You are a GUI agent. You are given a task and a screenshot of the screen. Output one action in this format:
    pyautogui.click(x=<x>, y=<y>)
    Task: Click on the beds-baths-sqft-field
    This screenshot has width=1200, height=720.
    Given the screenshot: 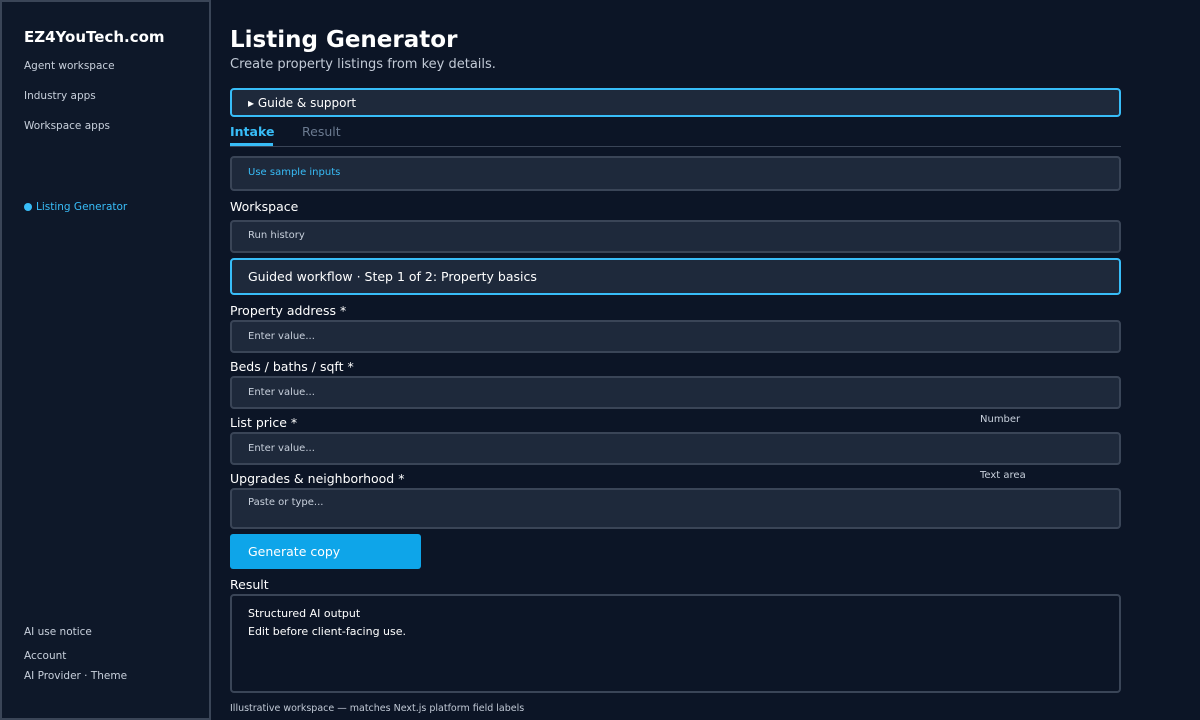 What is the action you would take?
    pyautogui.click(x=675, y=392)
    